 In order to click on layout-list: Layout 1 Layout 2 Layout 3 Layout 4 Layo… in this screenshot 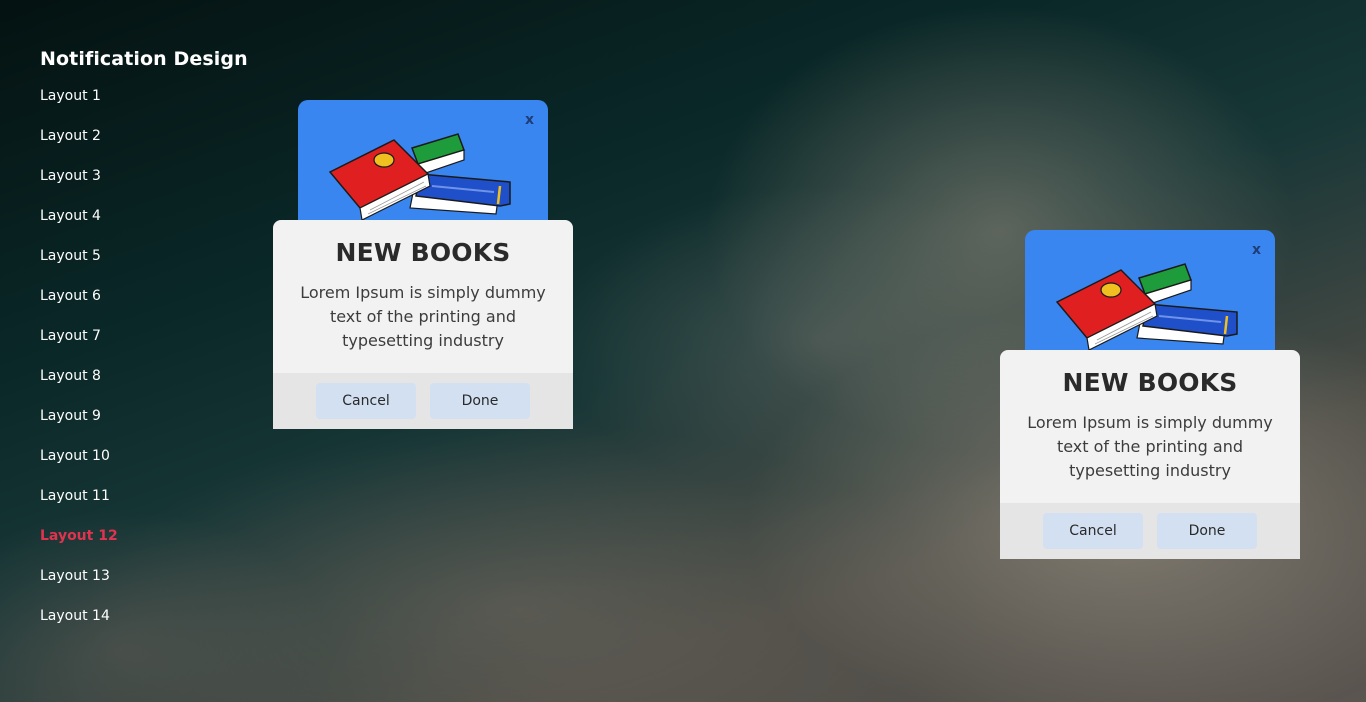, I will do `click(144, 364)`.